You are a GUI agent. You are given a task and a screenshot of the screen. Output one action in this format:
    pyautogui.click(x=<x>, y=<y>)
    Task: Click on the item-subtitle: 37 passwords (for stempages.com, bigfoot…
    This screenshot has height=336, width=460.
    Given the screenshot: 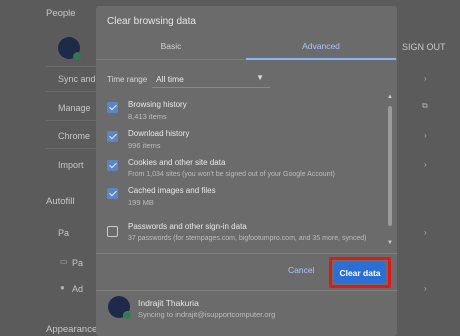 What is the action you would take?
    pyautogui.click(x=247, y=238)
    